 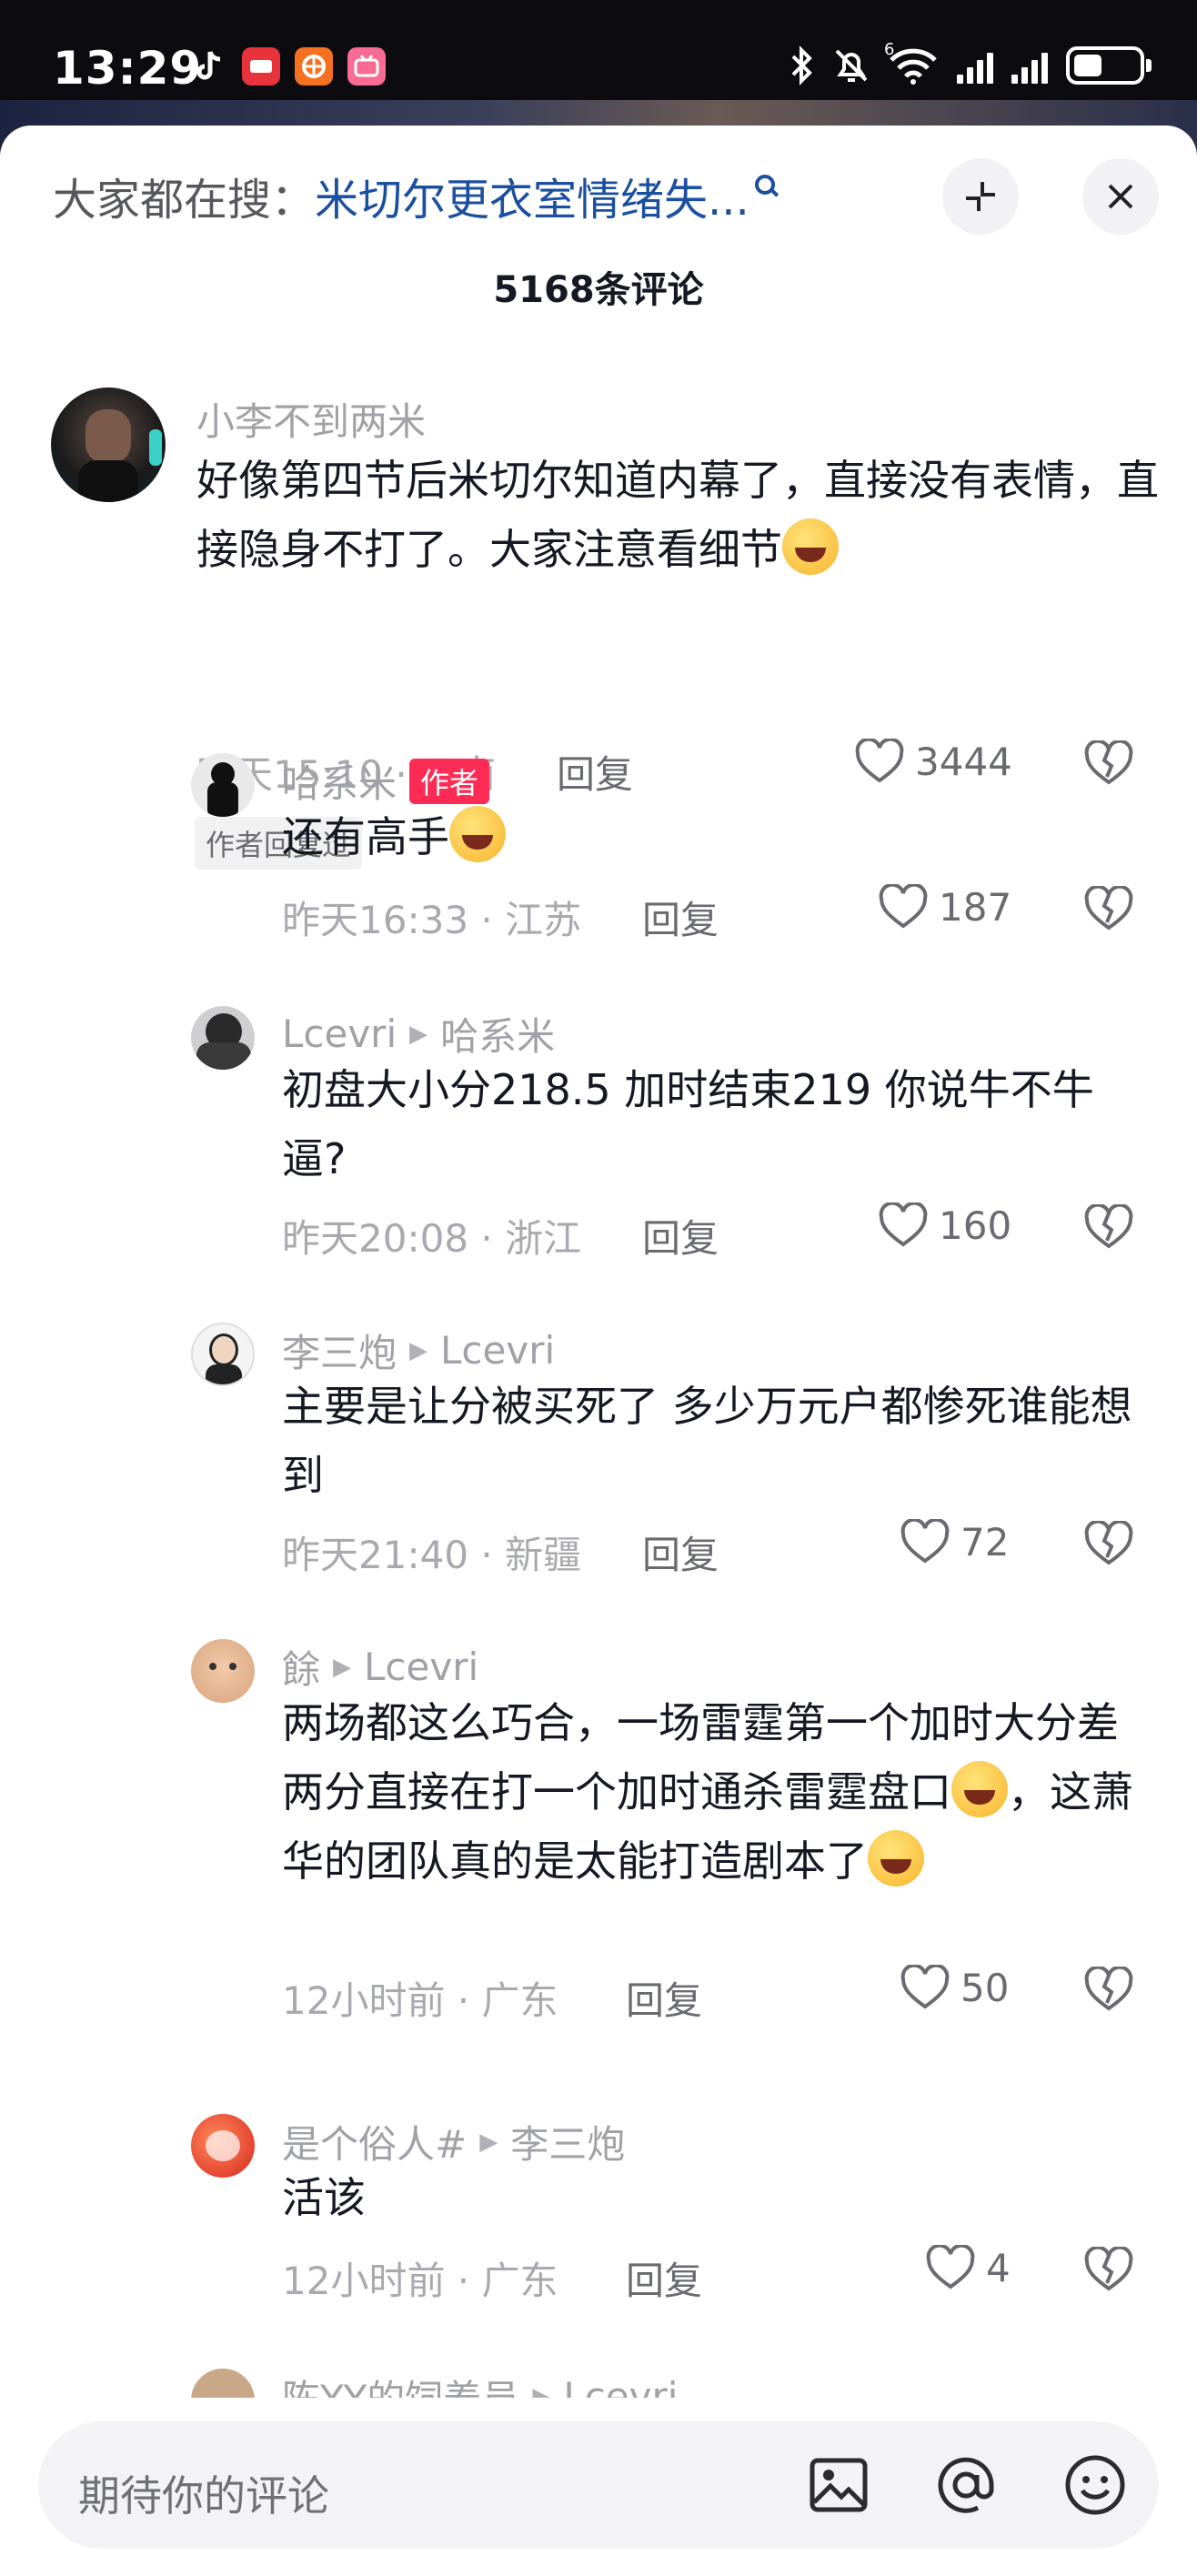 I want to click on reply-author-name: 是个俗人#, so click(x=374, y=2141).